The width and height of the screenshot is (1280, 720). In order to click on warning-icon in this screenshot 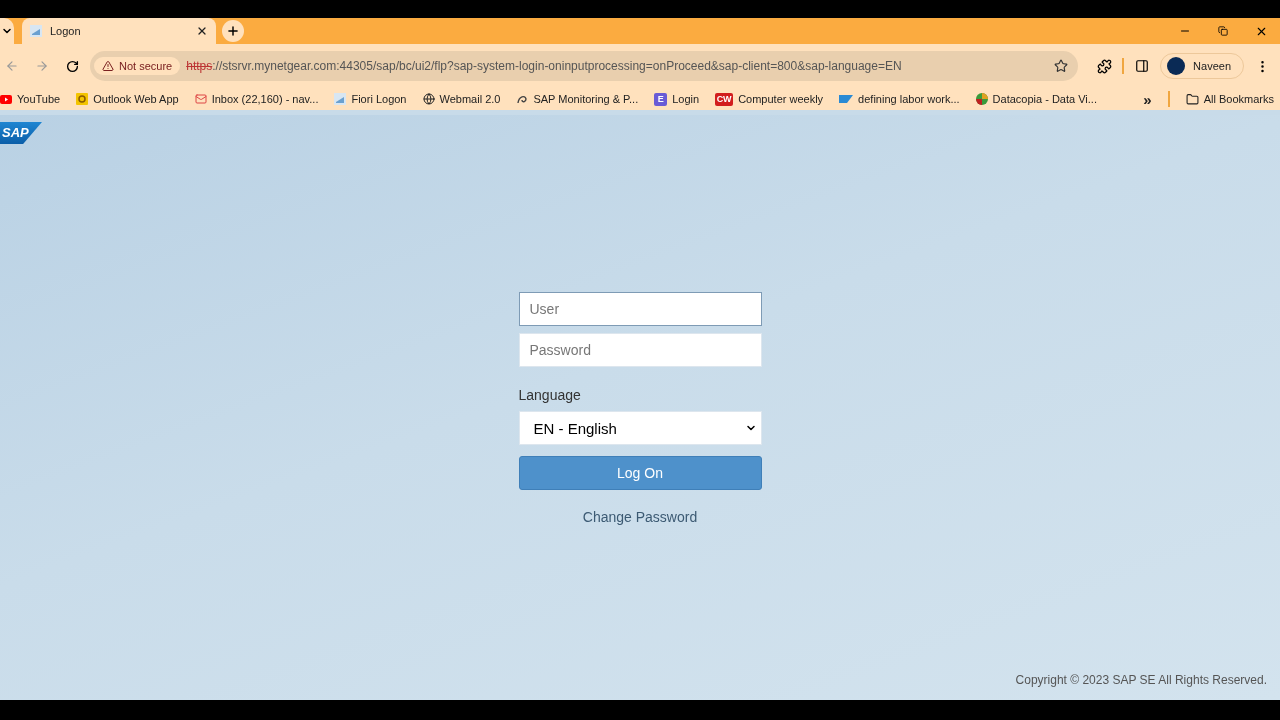, I will do `click(108, 66)`.